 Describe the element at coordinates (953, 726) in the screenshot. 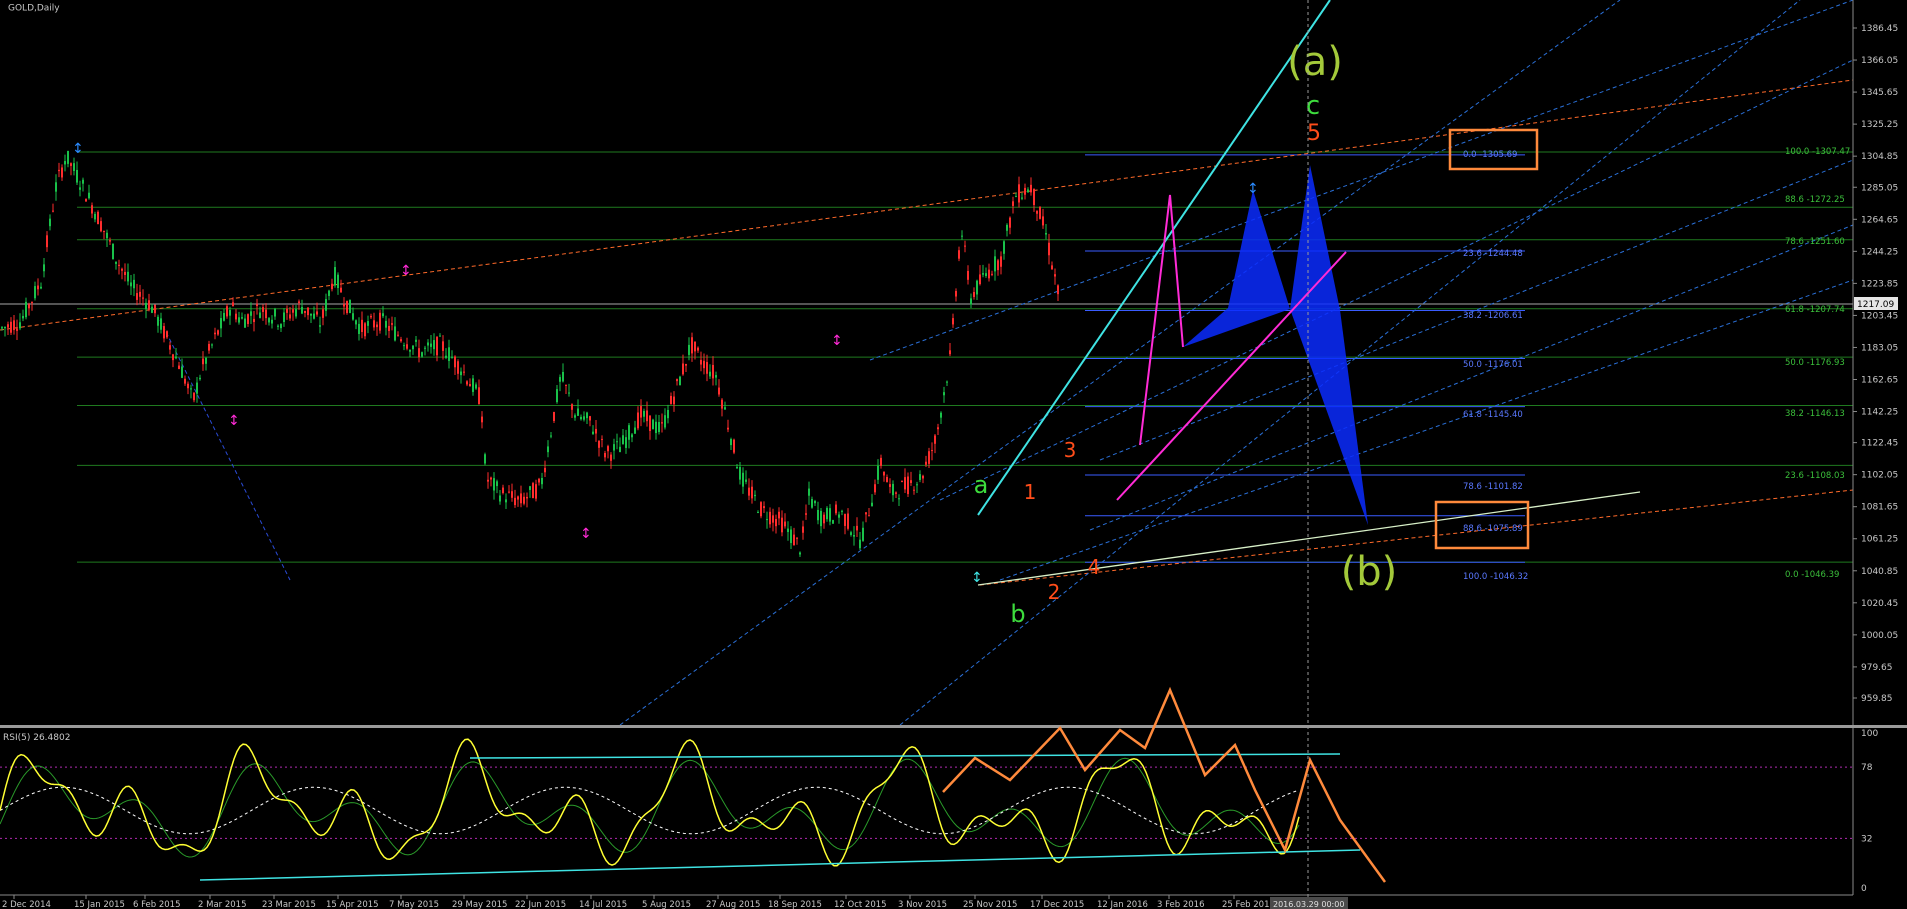

I see `panel-separator` at that location.